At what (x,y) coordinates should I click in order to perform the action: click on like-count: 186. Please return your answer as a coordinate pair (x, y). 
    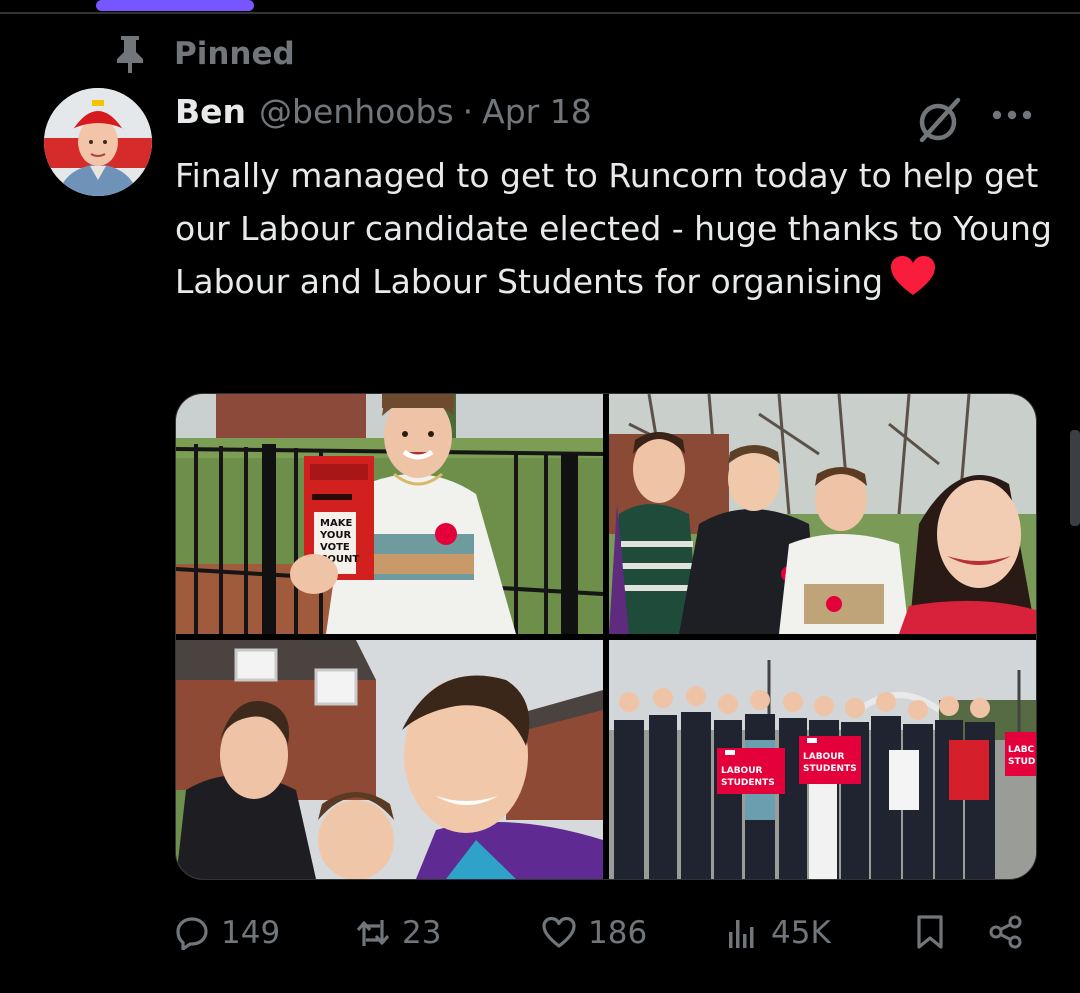
    Looking at the image, I should click on (618, 933).